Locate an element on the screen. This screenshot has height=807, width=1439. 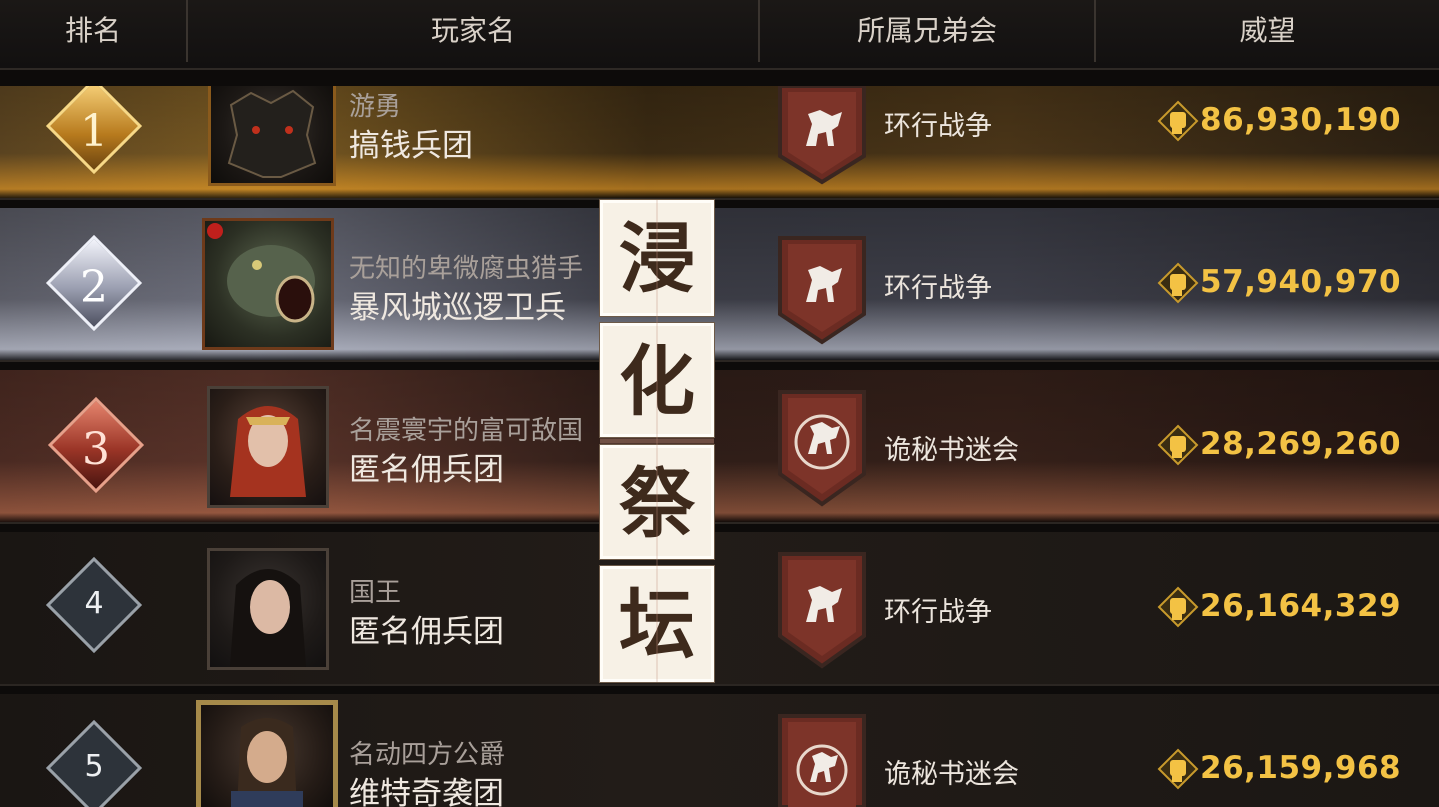
player-title: 名动四方公爵 is located at coordinates (427, 755).